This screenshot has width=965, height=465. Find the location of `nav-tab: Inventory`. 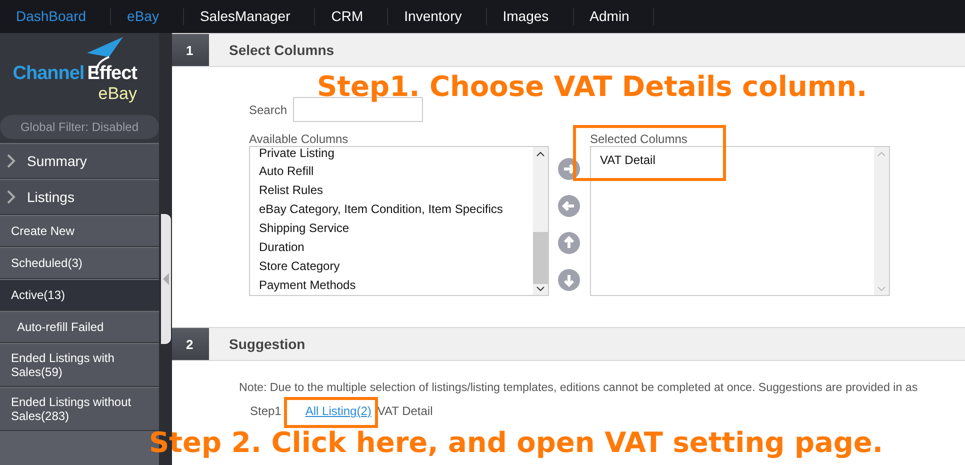

nav-tab: Inventory is located at coordinates (437, 16).